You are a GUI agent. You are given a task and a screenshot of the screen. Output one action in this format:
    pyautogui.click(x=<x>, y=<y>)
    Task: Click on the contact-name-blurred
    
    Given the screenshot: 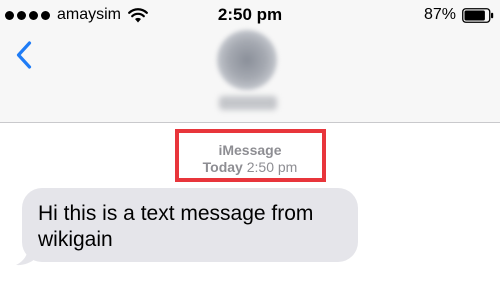 What is the action you would take?
    pyautogui.click(x=248, y=103)
    